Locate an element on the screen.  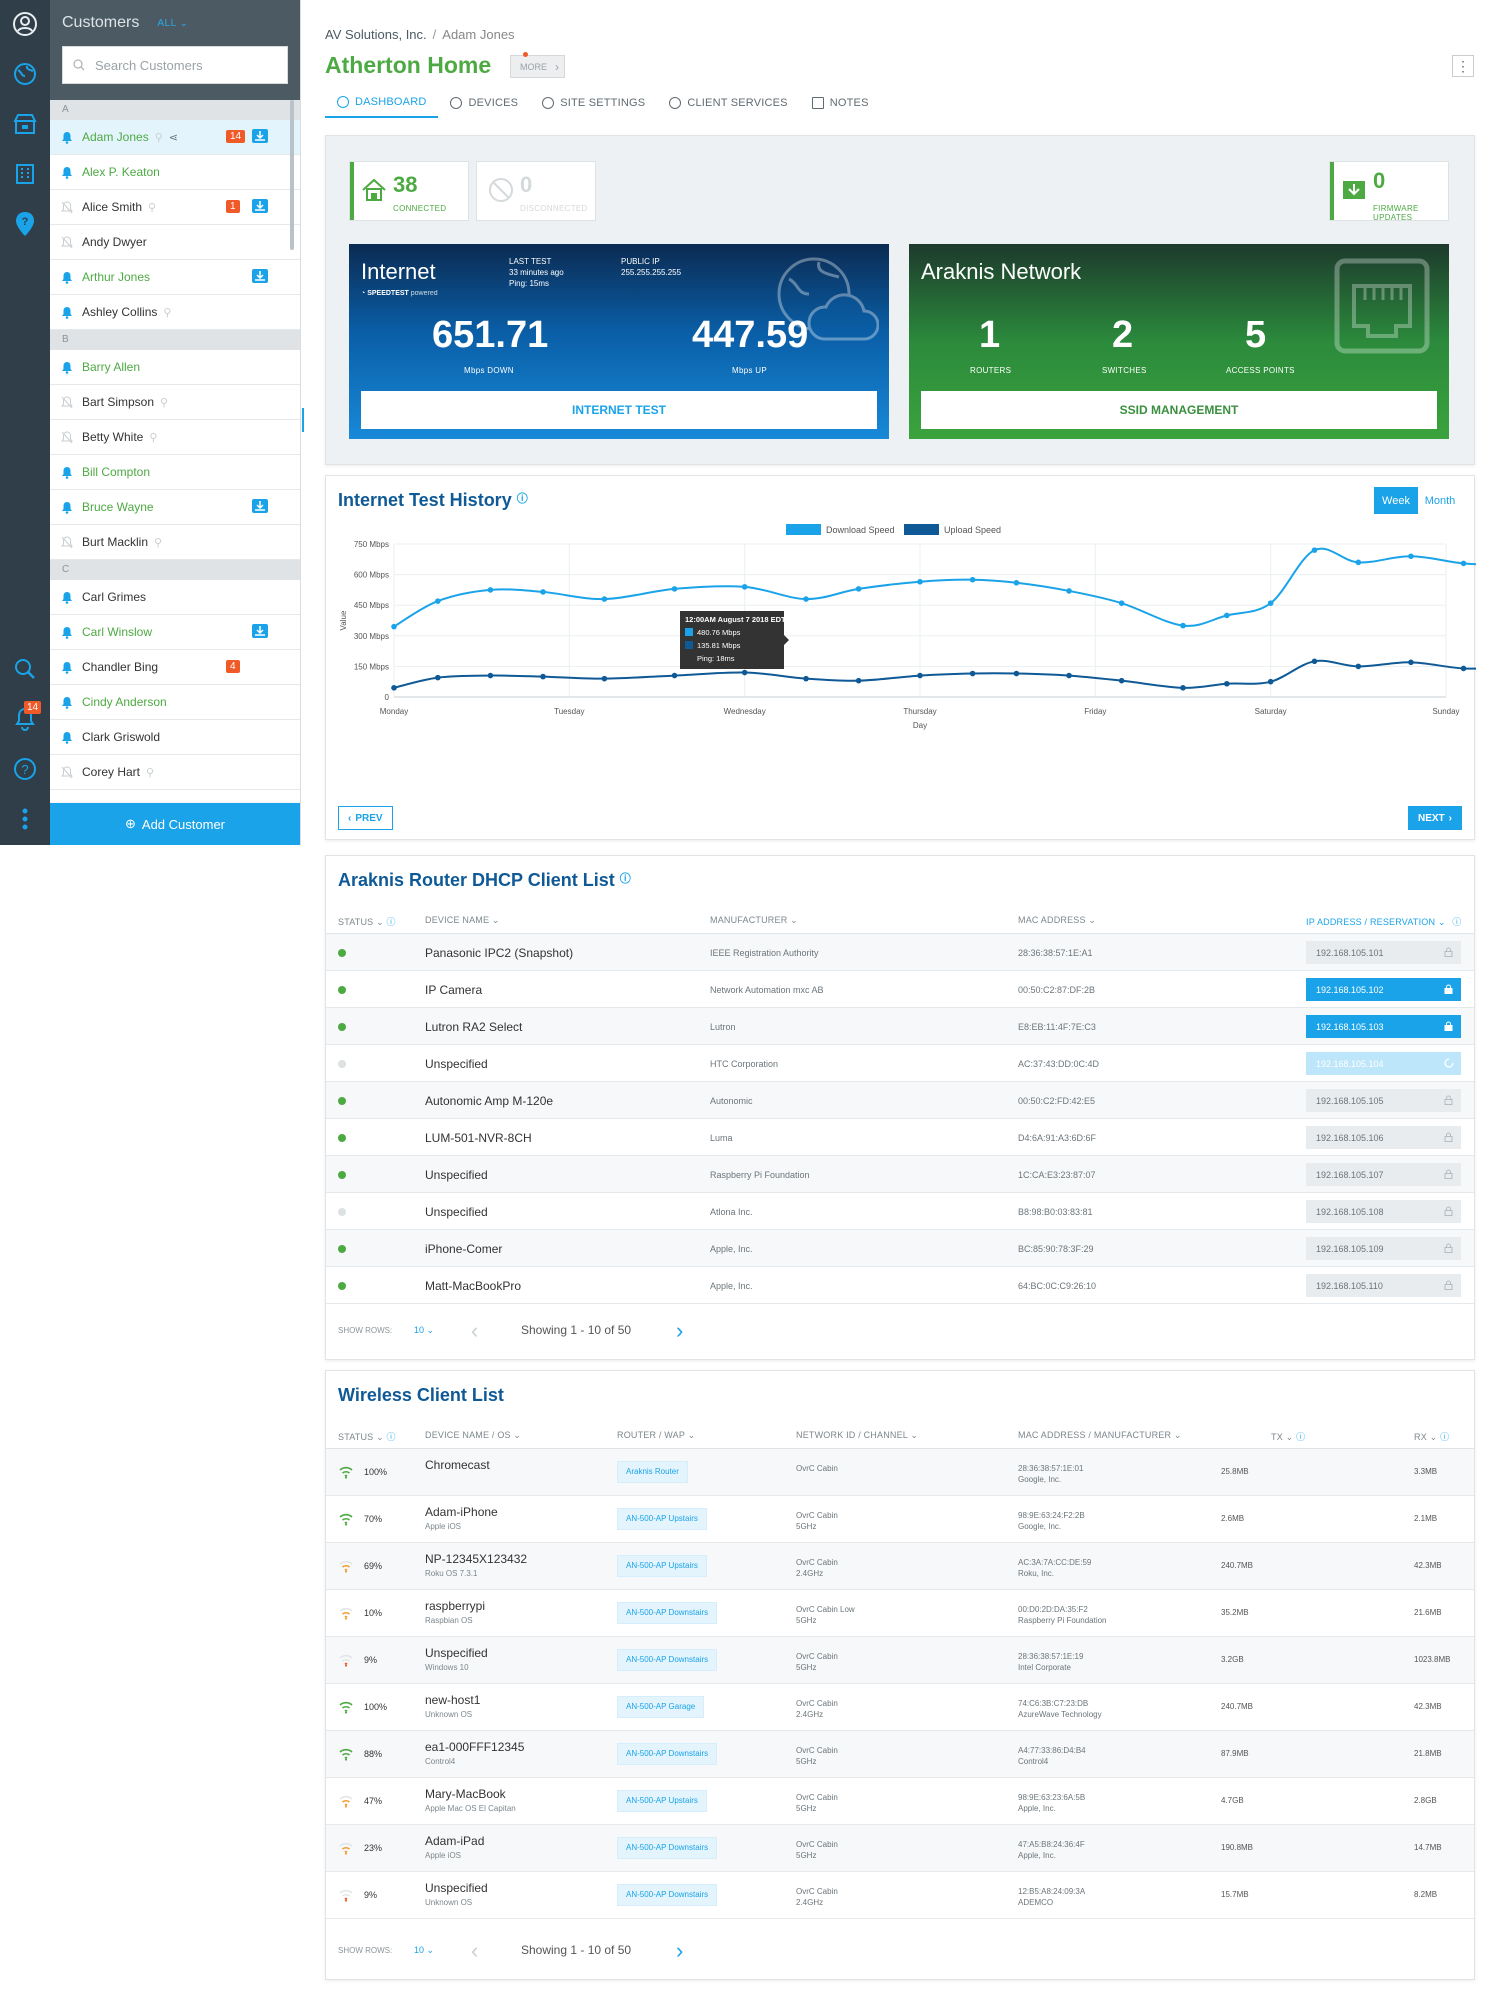
col-rx: RX ⌄ ⓘ is located at coordinates (1431, 1436).